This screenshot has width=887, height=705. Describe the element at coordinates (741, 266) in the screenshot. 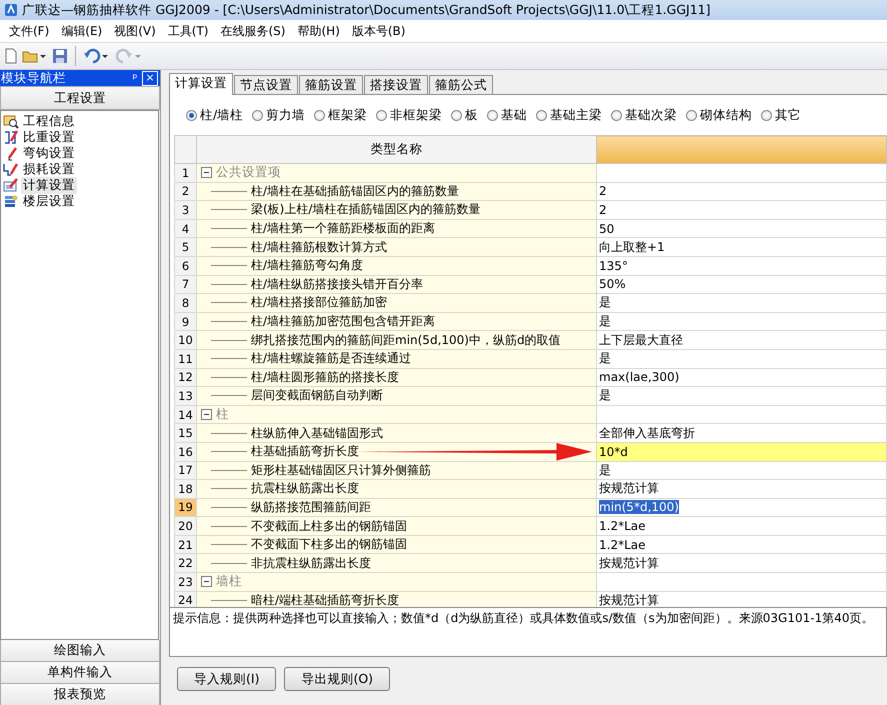

I see `value-cell: 135°` at that location.